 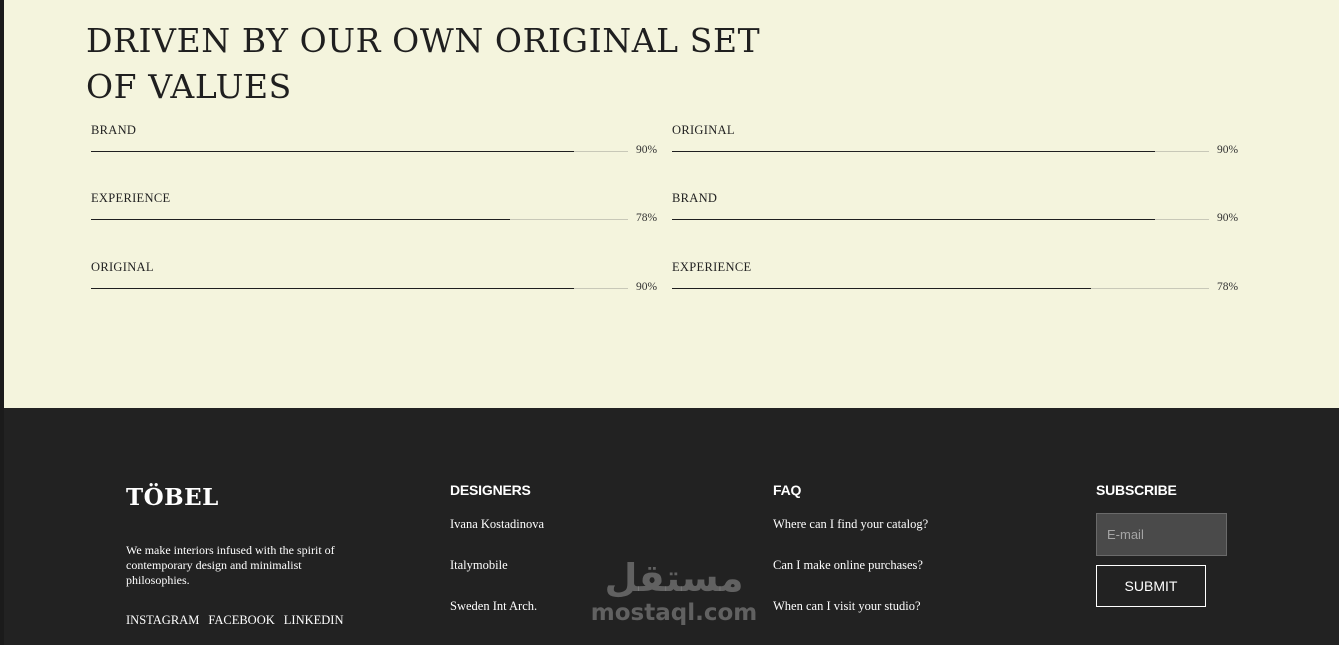 What do you see at coordinates (314, 620) in the screenshot?
I see `linkedin-link: LINKEDIN` at bounding box center [314, 620].